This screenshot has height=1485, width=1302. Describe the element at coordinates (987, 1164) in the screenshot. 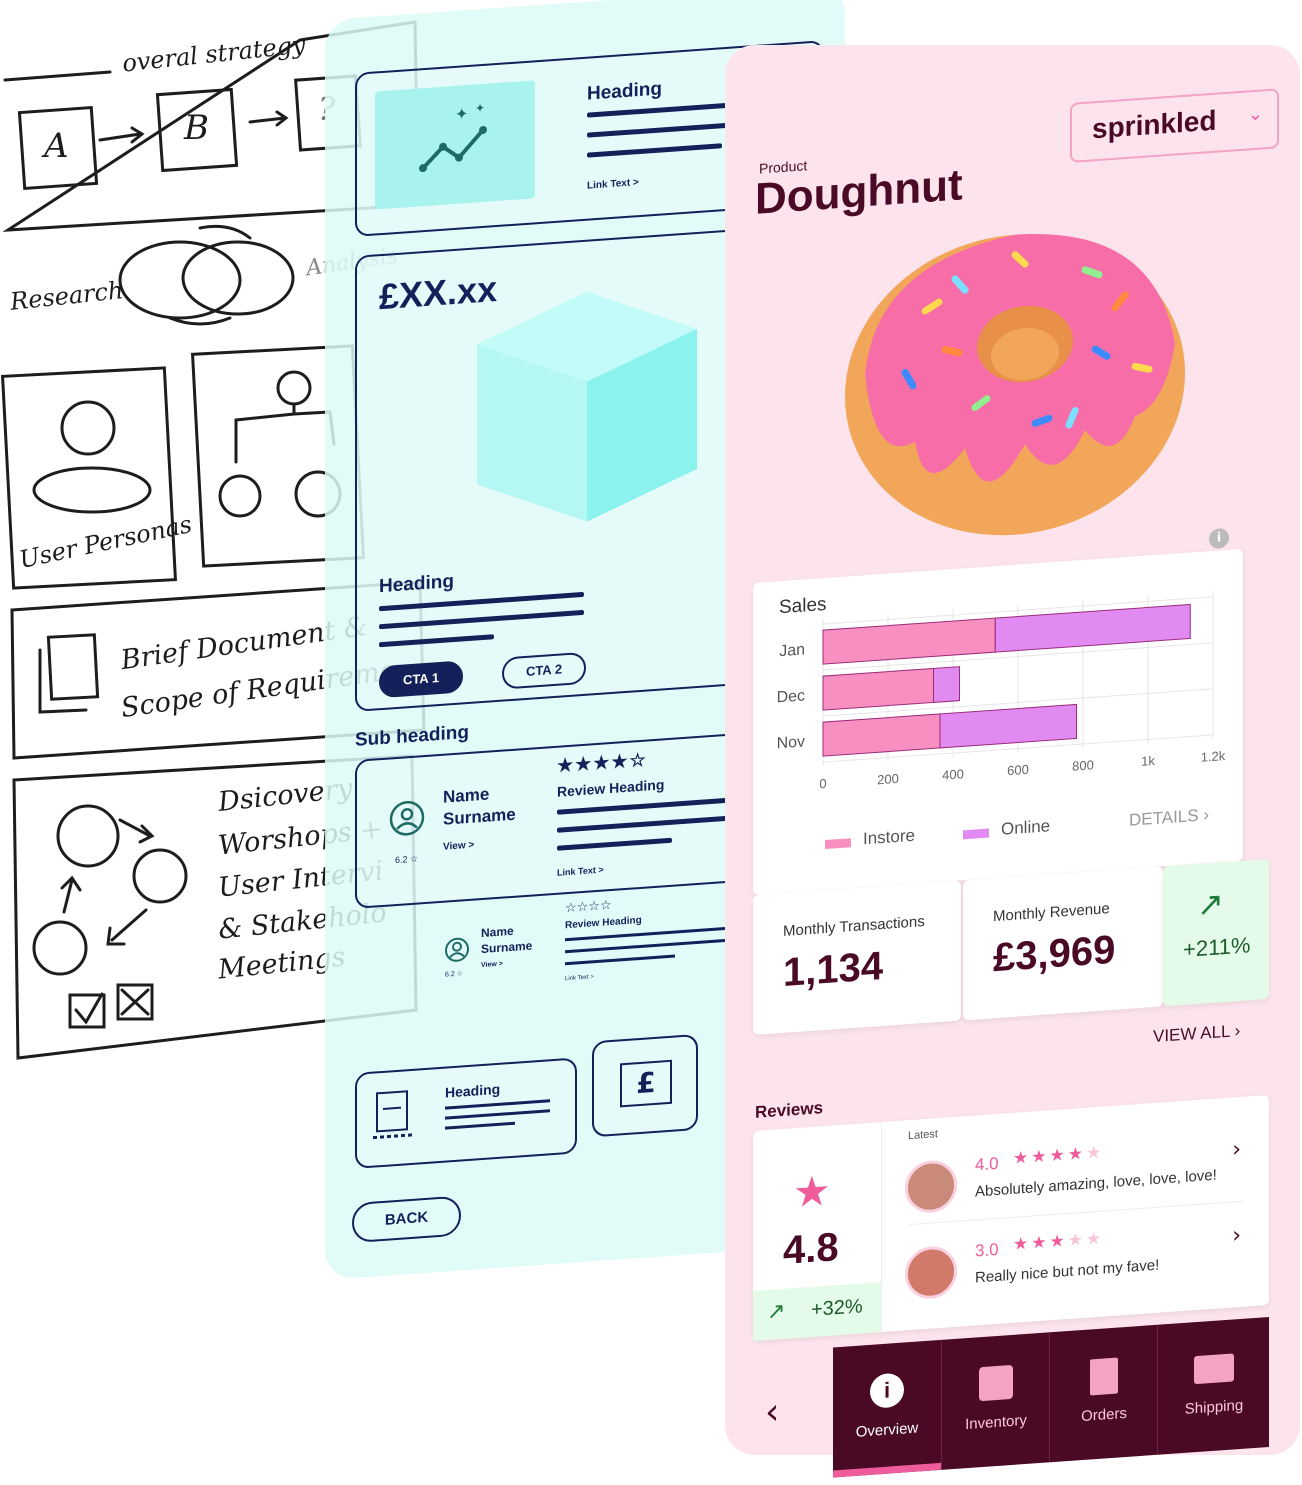

I see `review-rating: 4.0` at that location.